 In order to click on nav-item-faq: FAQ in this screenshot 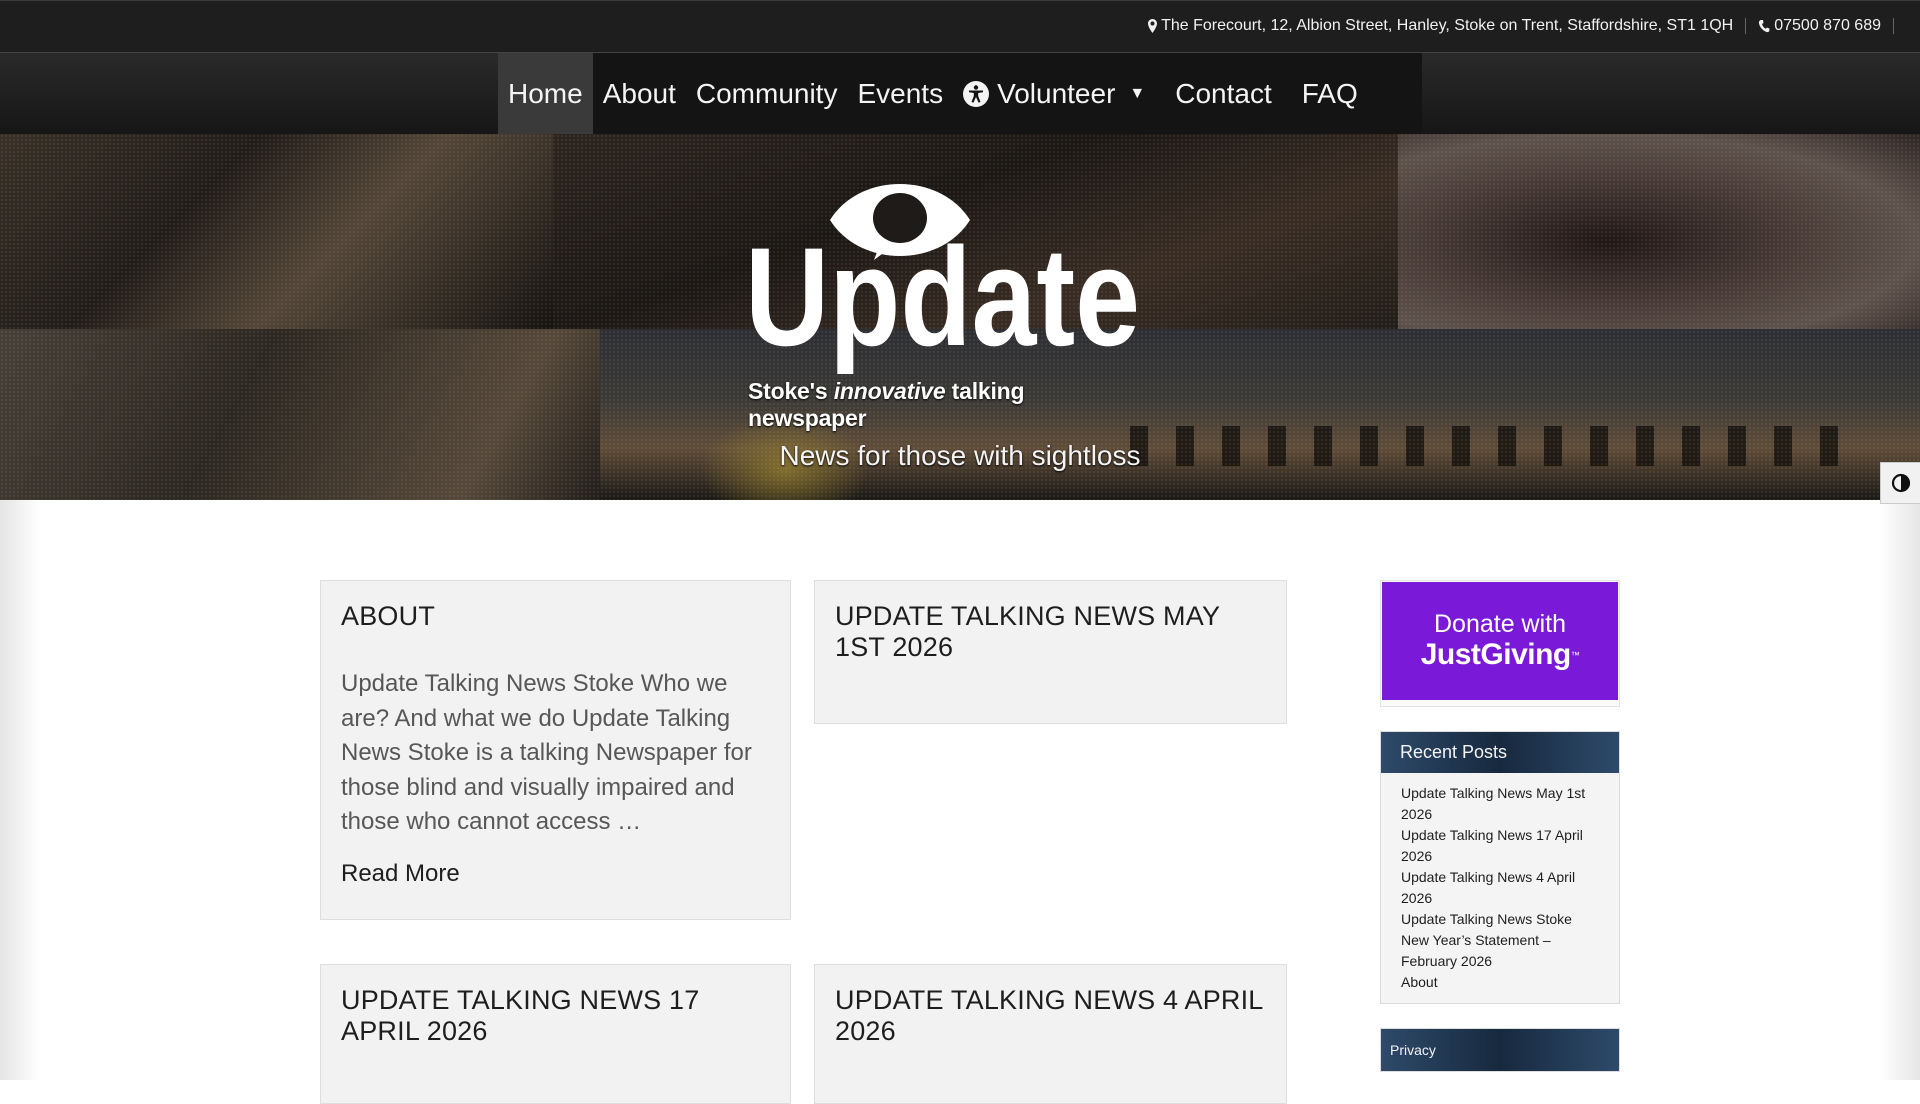, I will do `click(1325, 93)`.